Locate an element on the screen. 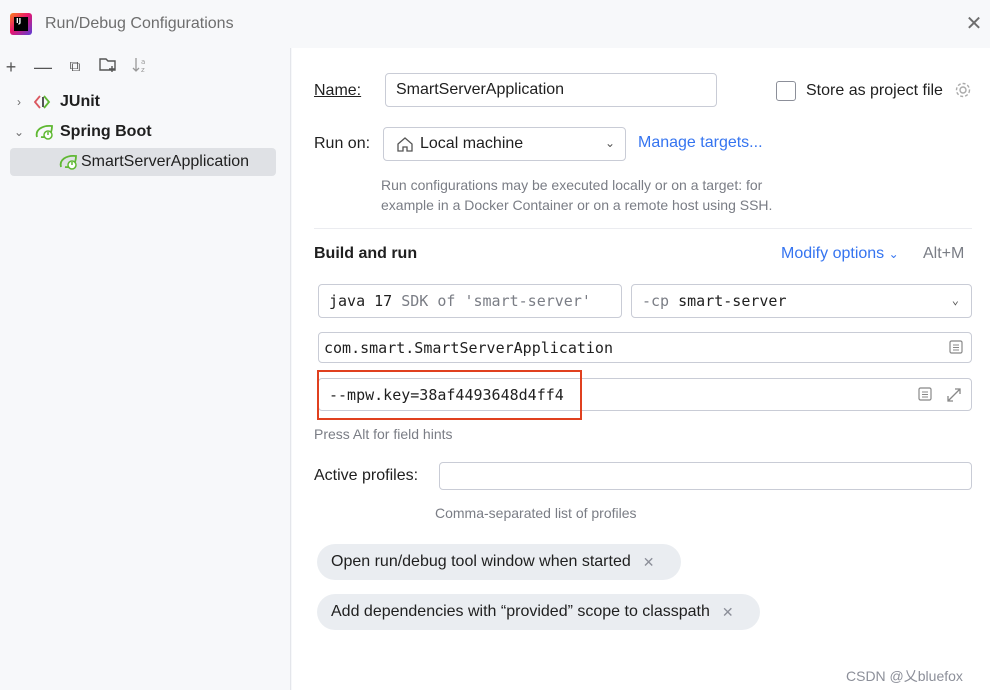 This screenshot has width=990, height=690. name-field: SmartServerApplication is located at coordinates (551, 90).